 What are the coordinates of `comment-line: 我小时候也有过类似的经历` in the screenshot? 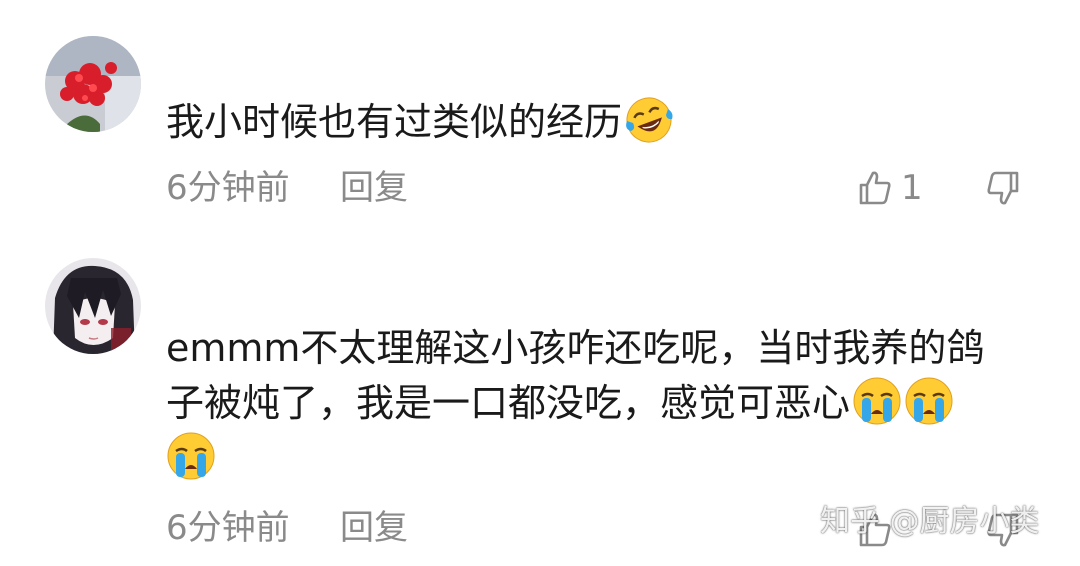 It's located at (603, 122).